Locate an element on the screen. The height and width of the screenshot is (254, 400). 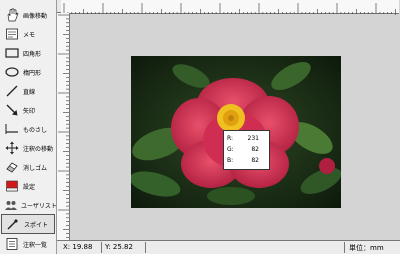
vertical-ruler is located at coordinates (63, 126).